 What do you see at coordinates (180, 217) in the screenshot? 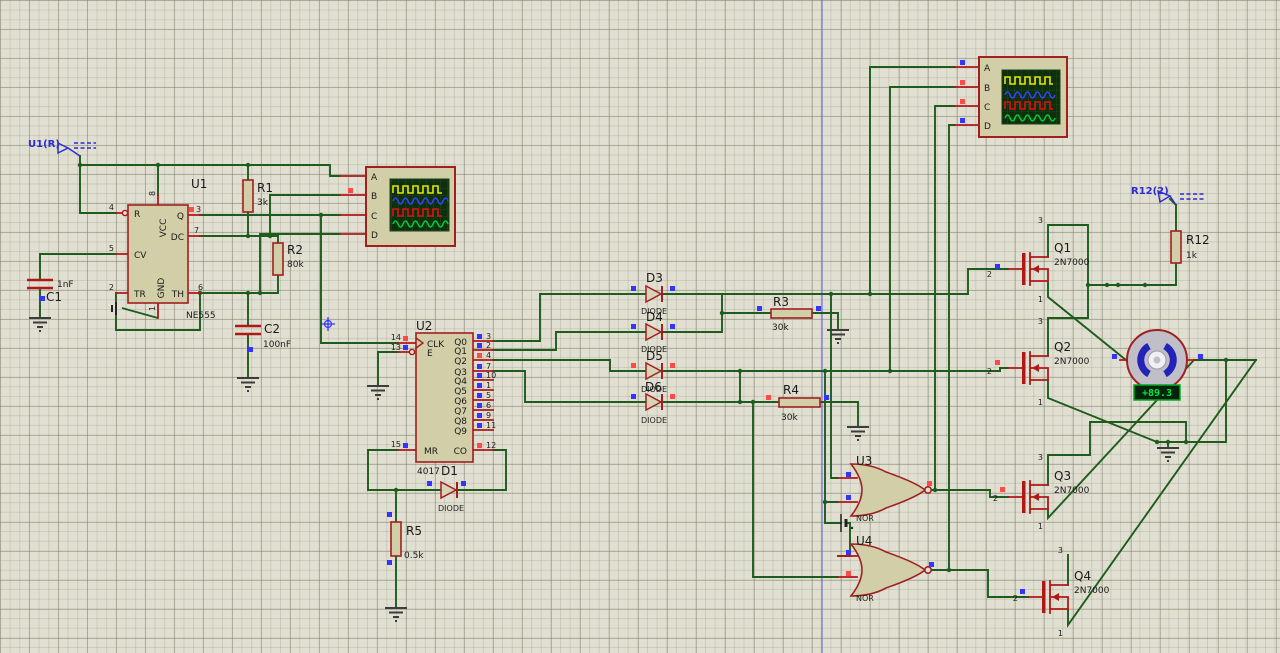
I see `svg-text: Q` at bounding box center [180, 217].